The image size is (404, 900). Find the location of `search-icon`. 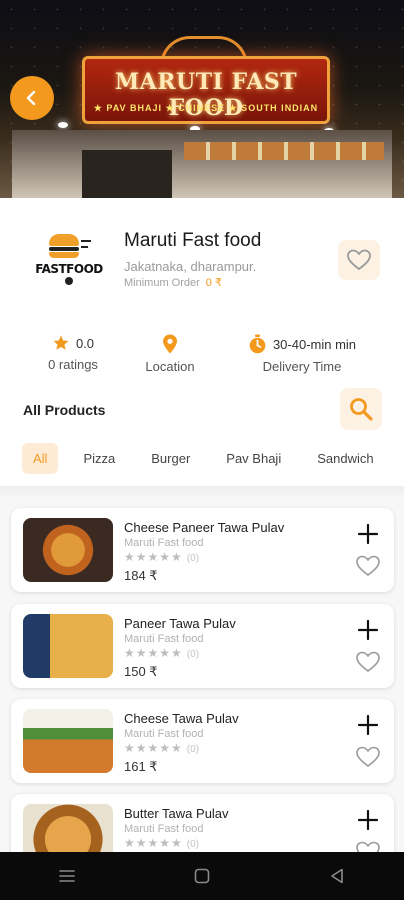

search-icon is located at coordinates (361, 409).